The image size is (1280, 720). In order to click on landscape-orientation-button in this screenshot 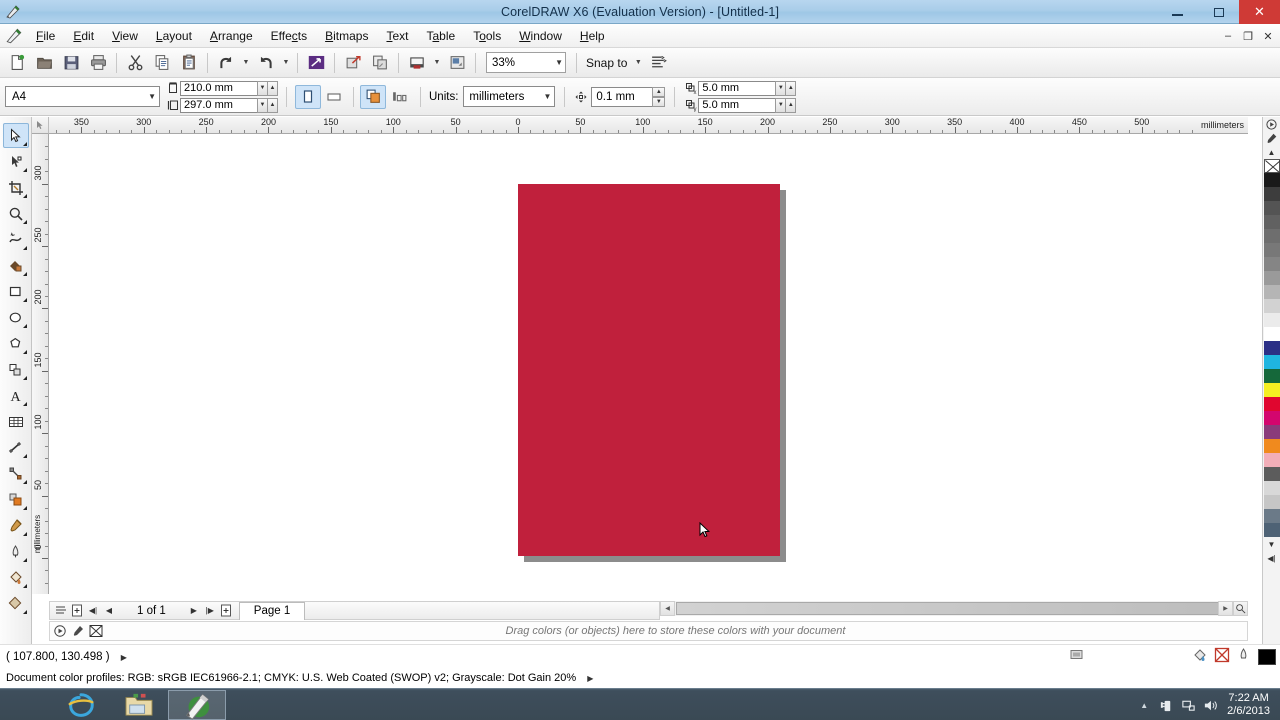, I will do `click(334, 97)`.